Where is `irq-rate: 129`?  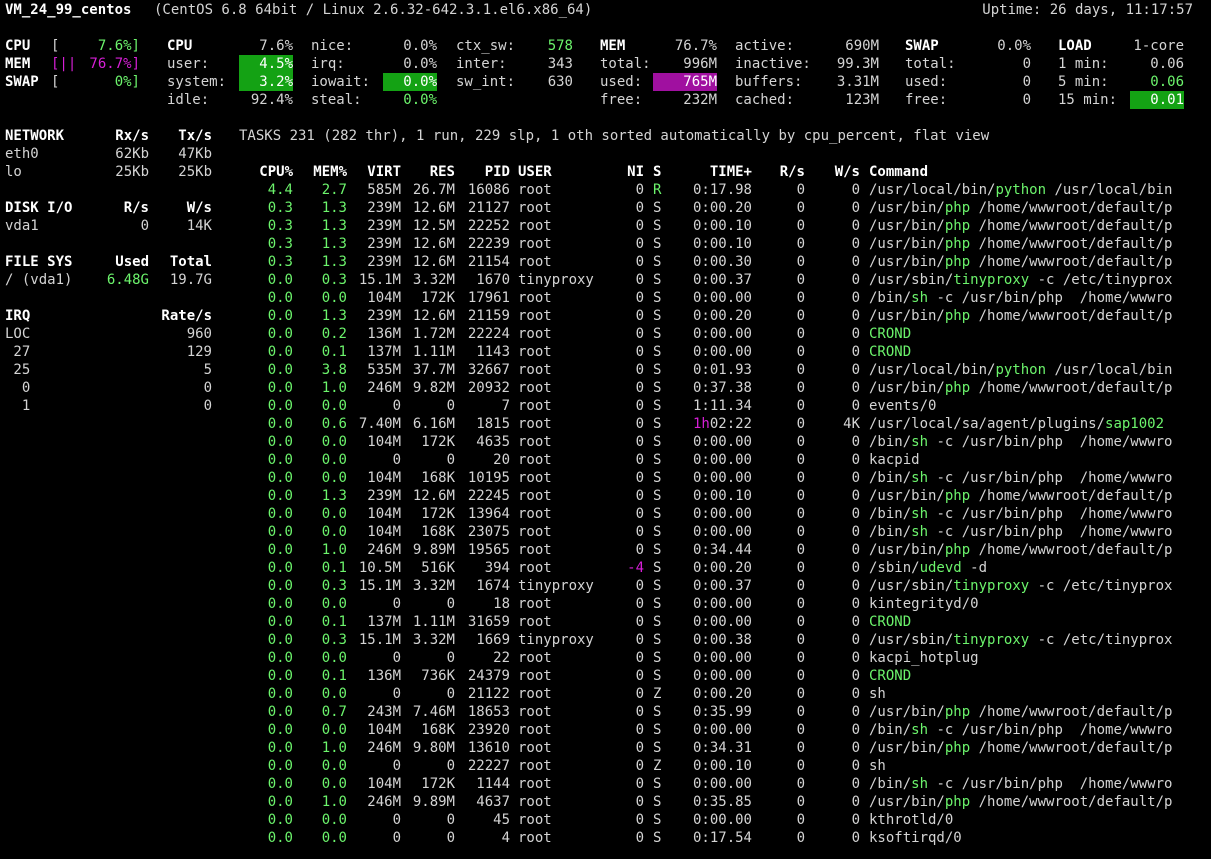
irq-rate: 129 is located at coordinates (199, 352).